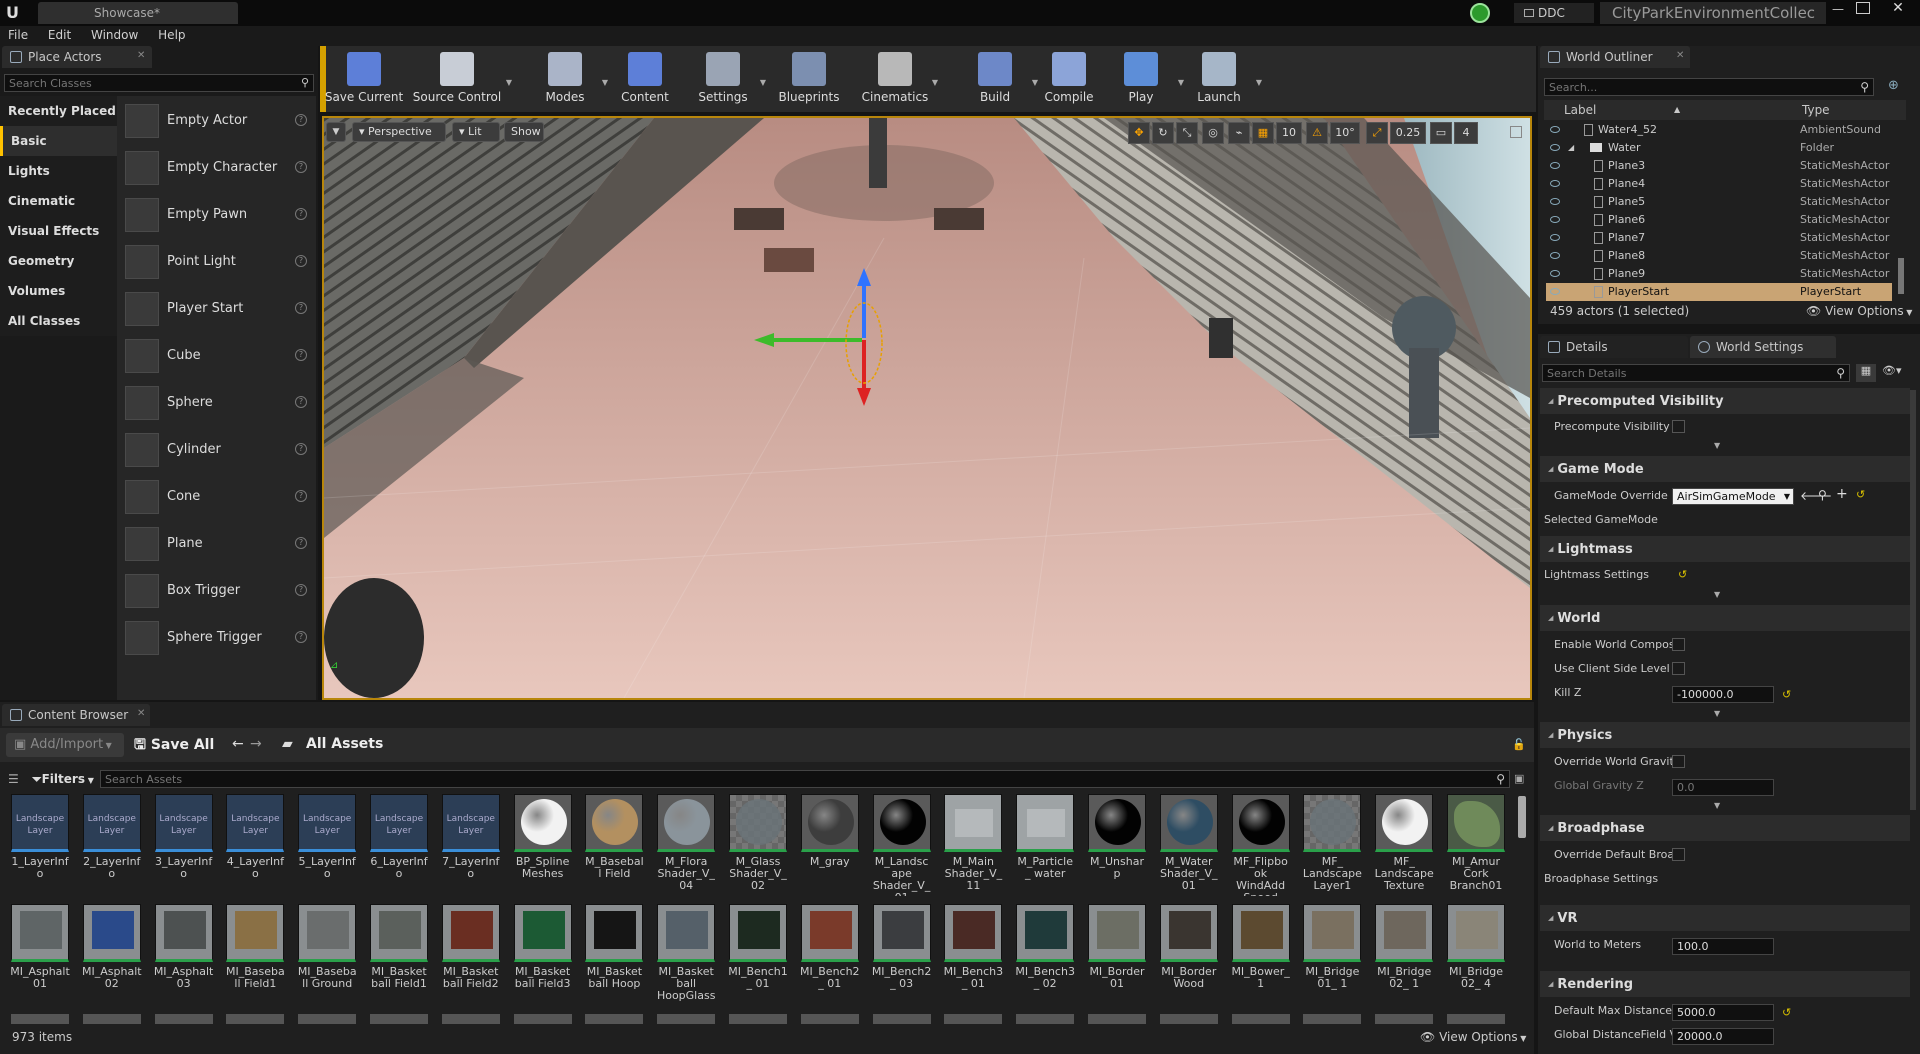  What do you see at coordinates (758, 845) in the screenshot?
I see `asset-tile: M_Glass Shader_V_02` at bounding box center [758, 845].